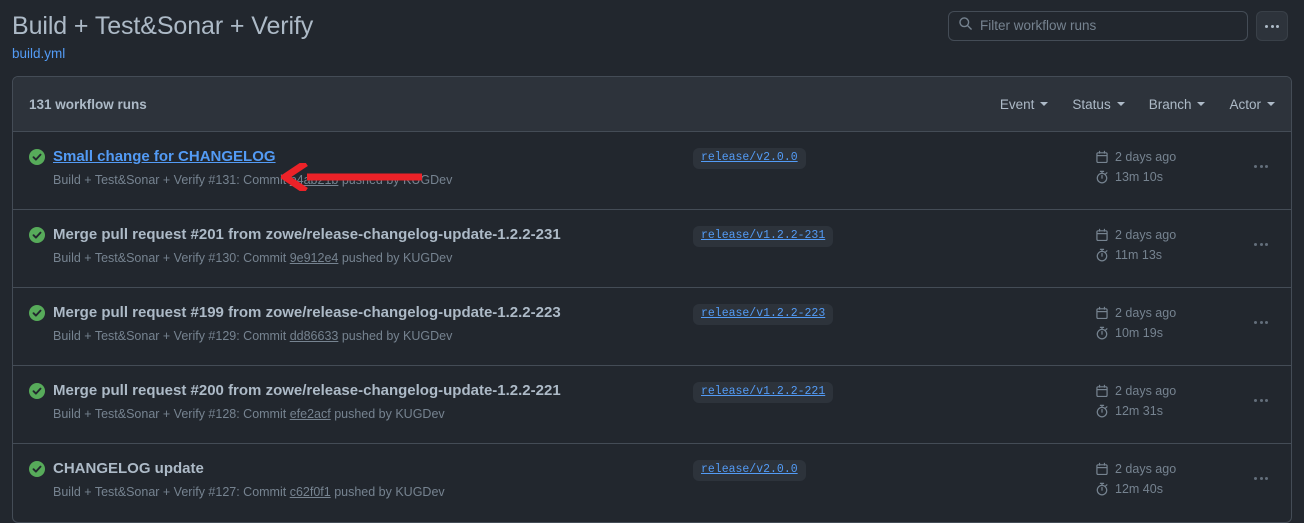  What do you see at coordinates (171, 336) in the screenshot?
I see `run-subtitle-prefix: Build + Test&Sonar + Verify #129: Commit` at bounding box center [171, 336].